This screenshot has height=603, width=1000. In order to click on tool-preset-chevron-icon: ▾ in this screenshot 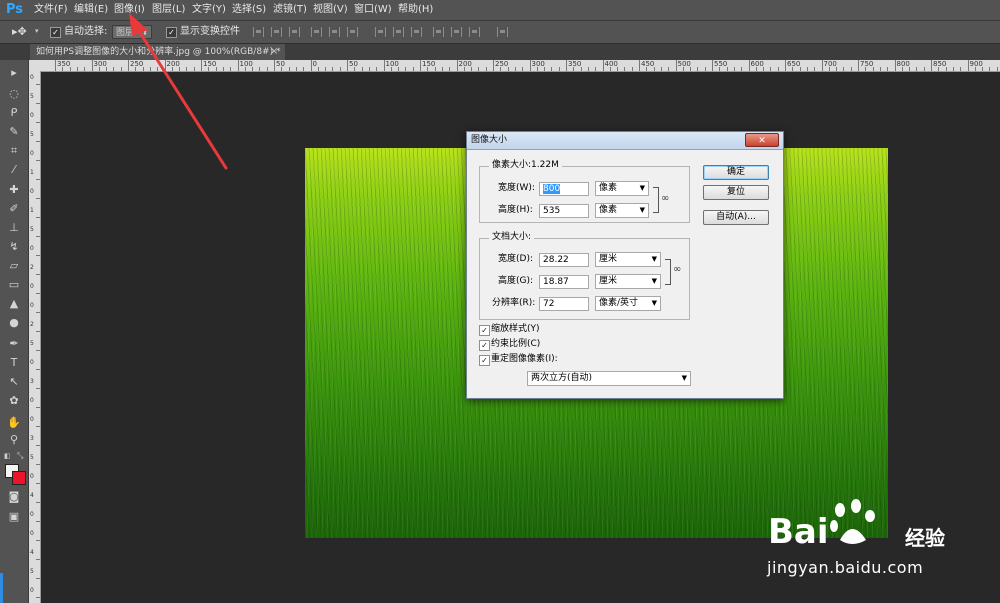, I will do `click(37, 31)`.